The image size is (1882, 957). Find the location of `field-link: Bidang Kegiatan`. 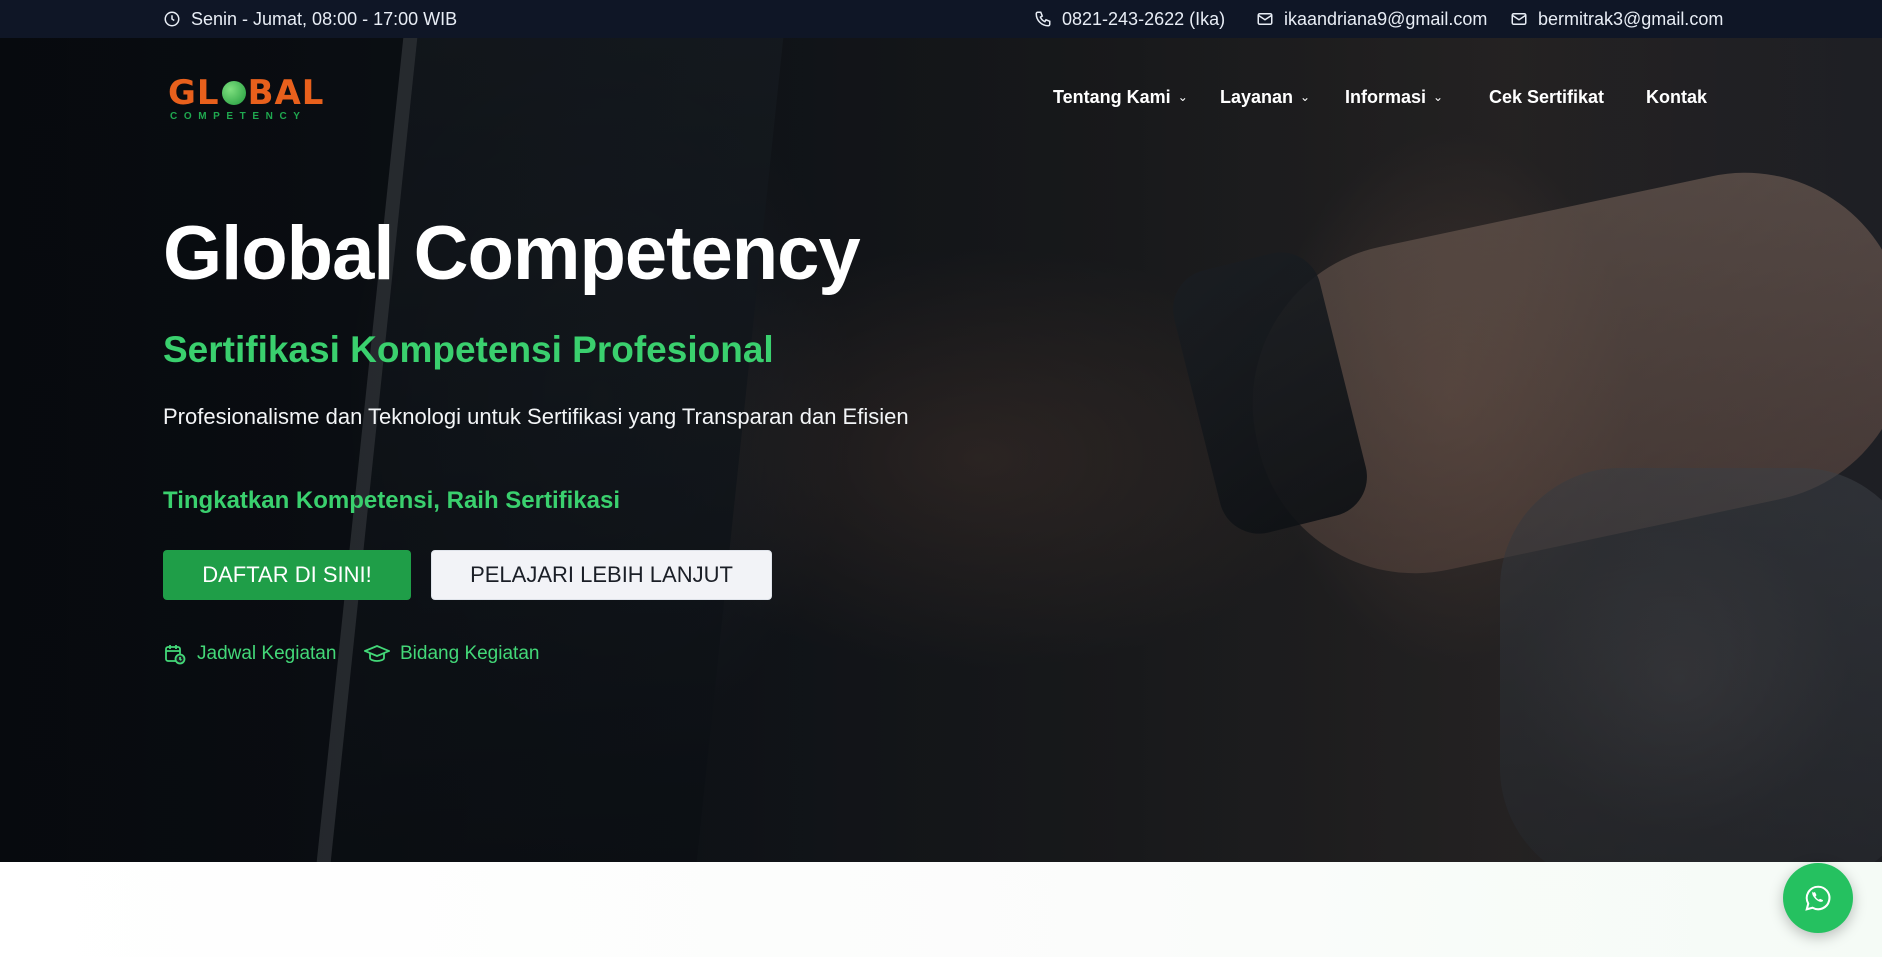

field-link: Bidang Kegiatan is located at coordinates (451, 654).